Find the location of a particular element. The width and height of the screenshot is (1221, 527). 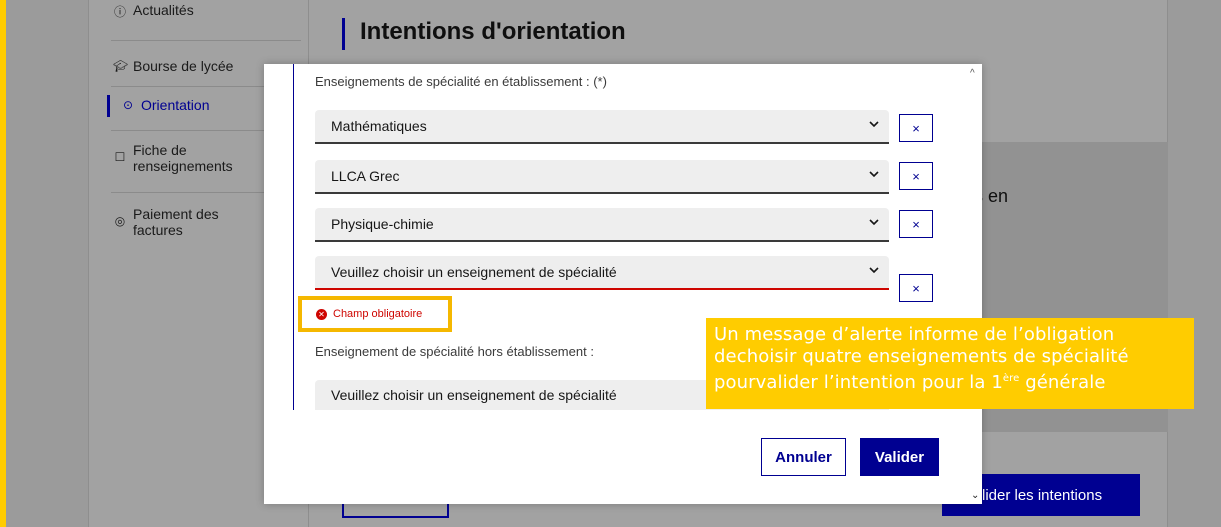

sidebar-item-fiche: ☐ Fiche de renseignements is located at coordinates (173, 158).